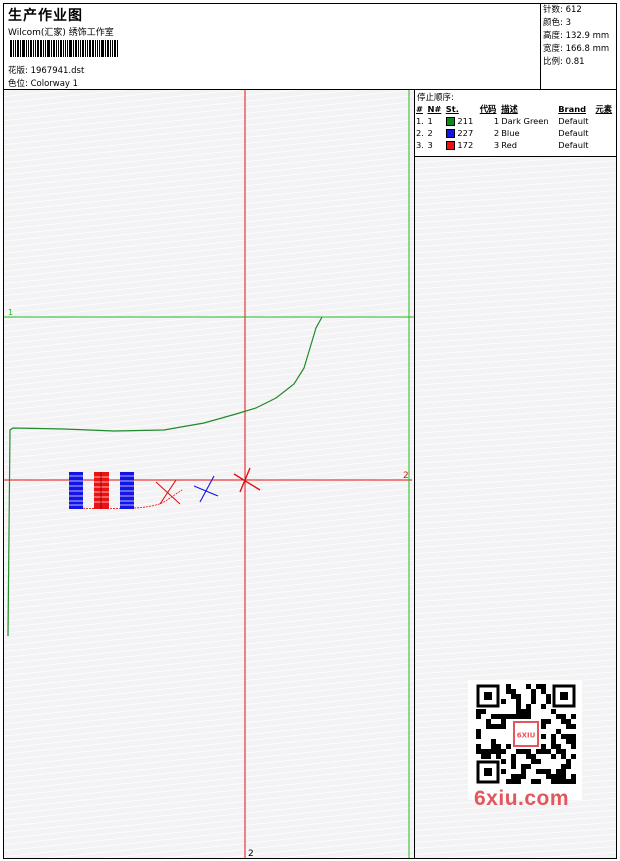 This screenshot has height=861, width=620. Describe the element at coordinates (572, 109) in the screenshot. I see `column-header: Brand` at that location.